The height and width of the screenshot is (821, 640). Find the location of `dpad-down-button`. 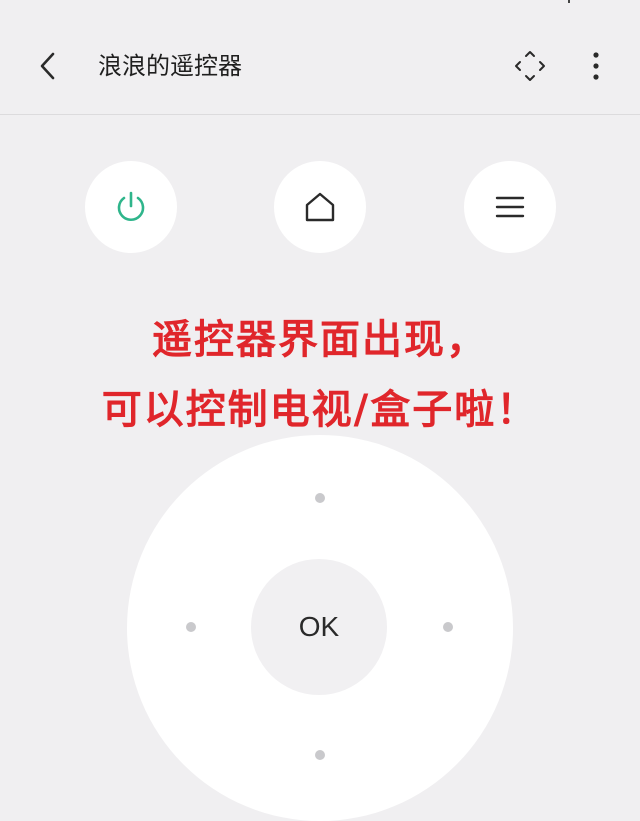

dpad-down-button is located at coordinates (320, 755).